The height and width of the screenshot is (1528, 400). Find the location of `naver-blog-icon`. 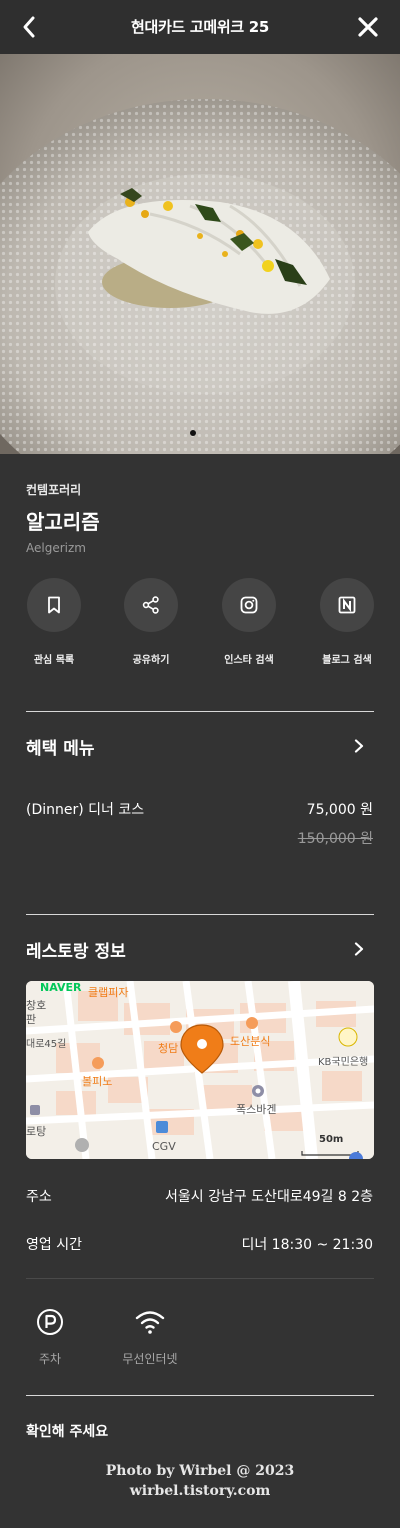

naver-blog-icon is located at coordinates (347, 605).